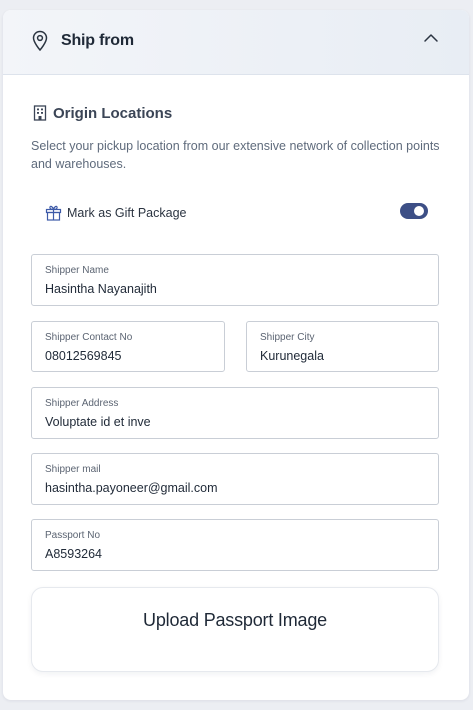 Image resolution: width=473 pixels, height=710 pixels. Describe the element at coordinates (431, 38) in the screenshot. I see `chevron-up-icon` at that location.